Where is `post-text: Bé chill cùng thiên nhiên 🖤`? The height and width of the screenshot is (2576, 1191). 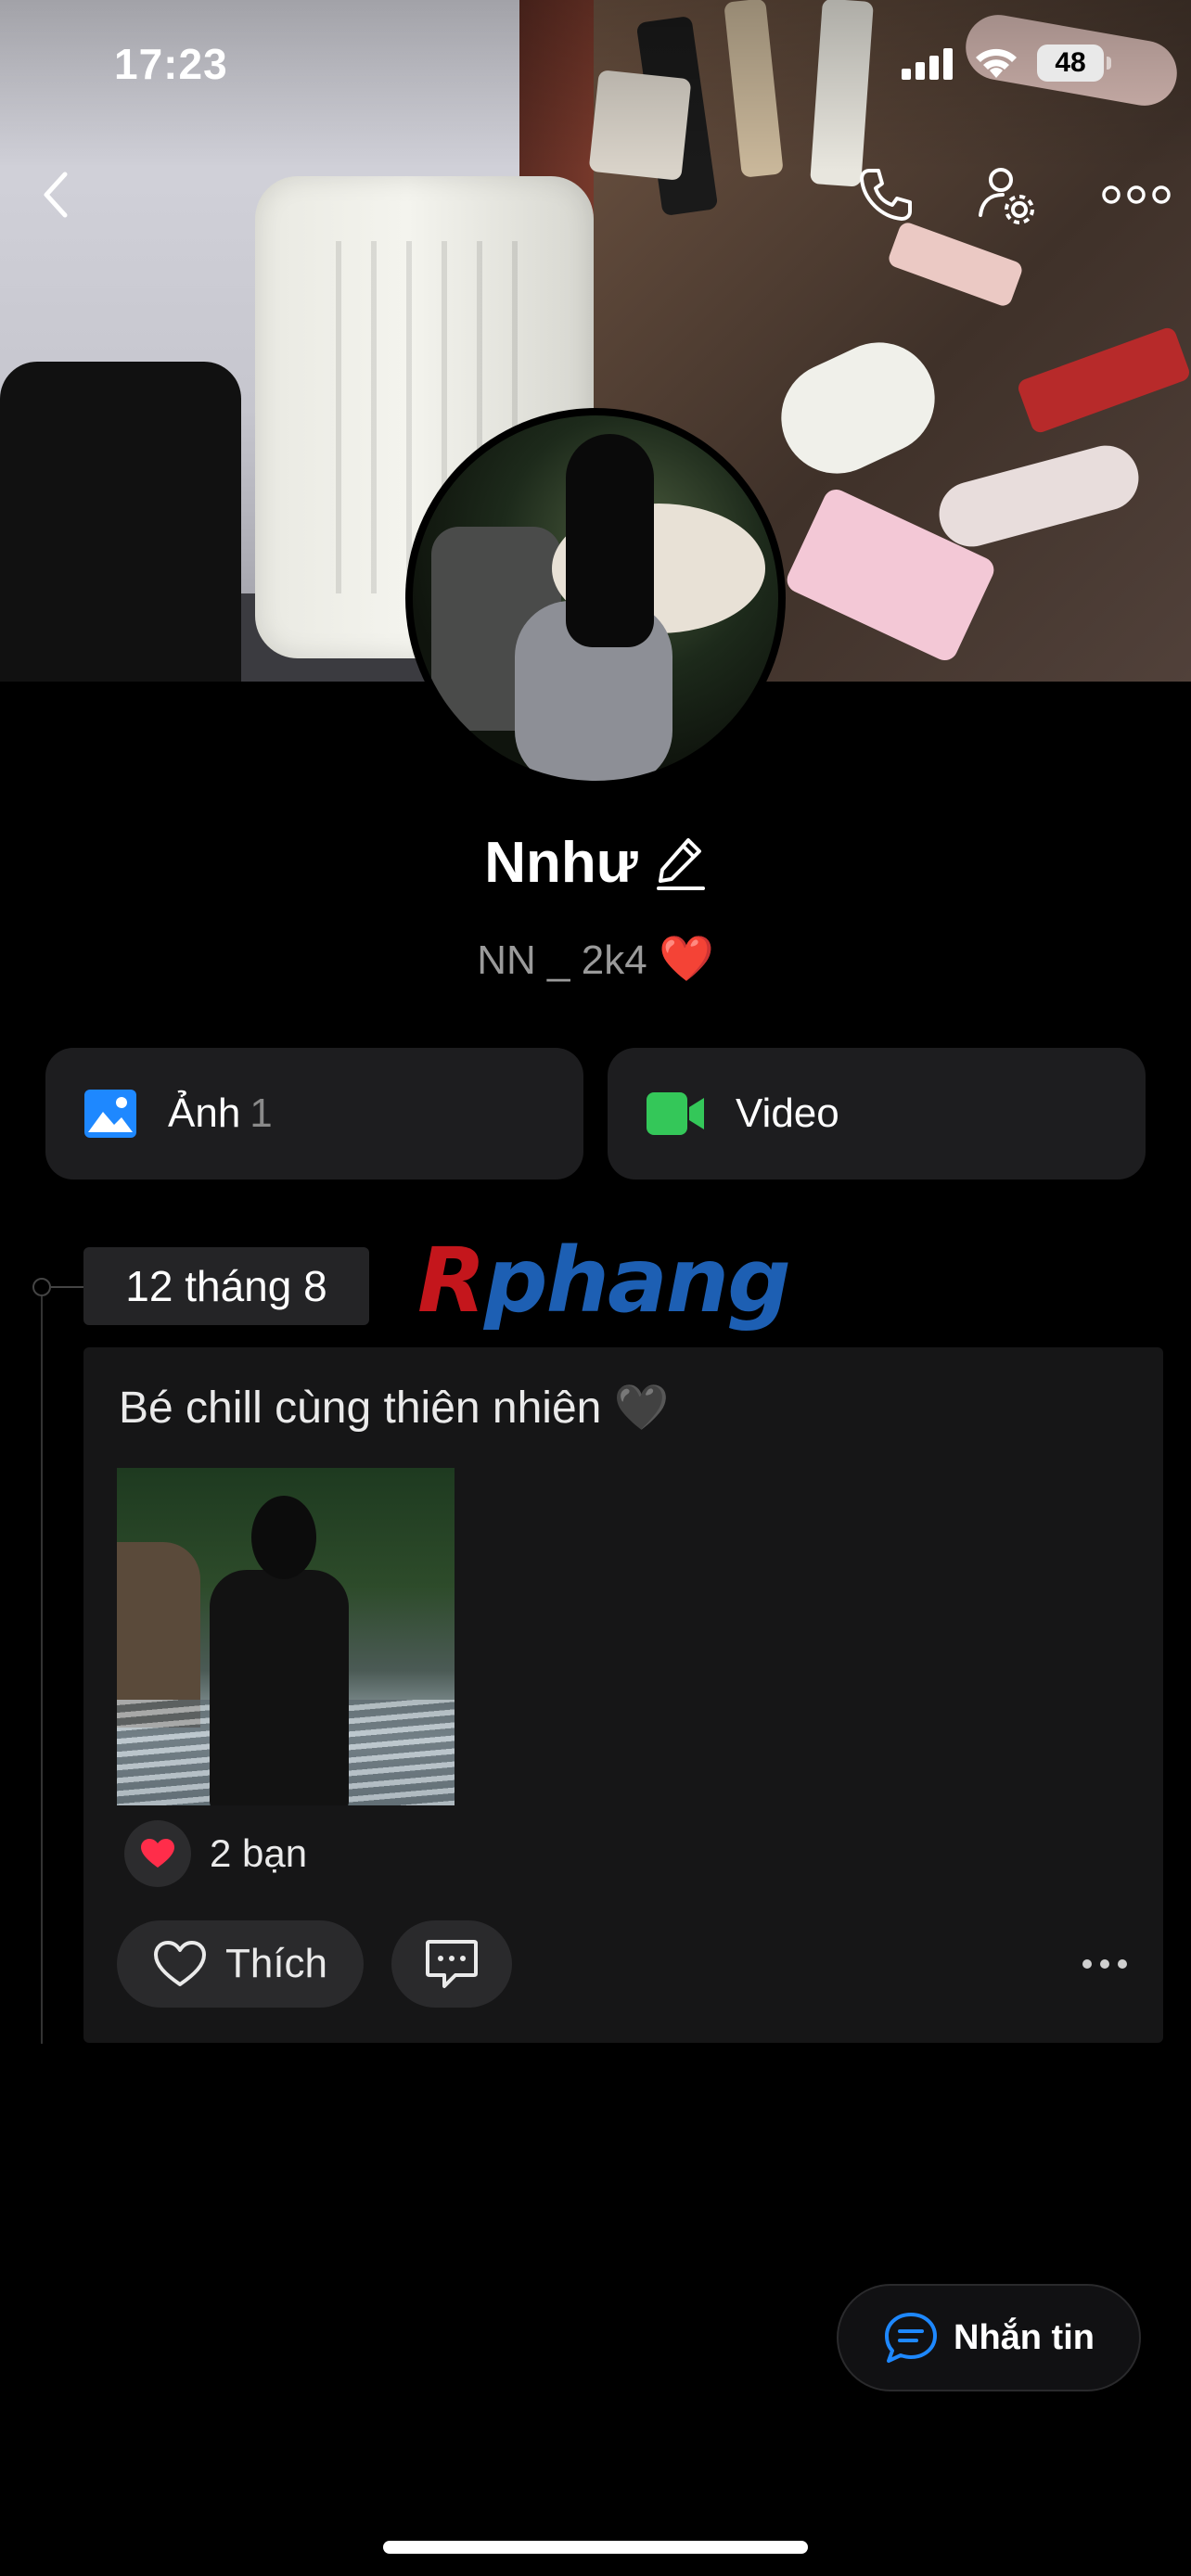
post-text: Bé chill cùng thiên nhiên 🖤 is located at coordinates (394, 1408).